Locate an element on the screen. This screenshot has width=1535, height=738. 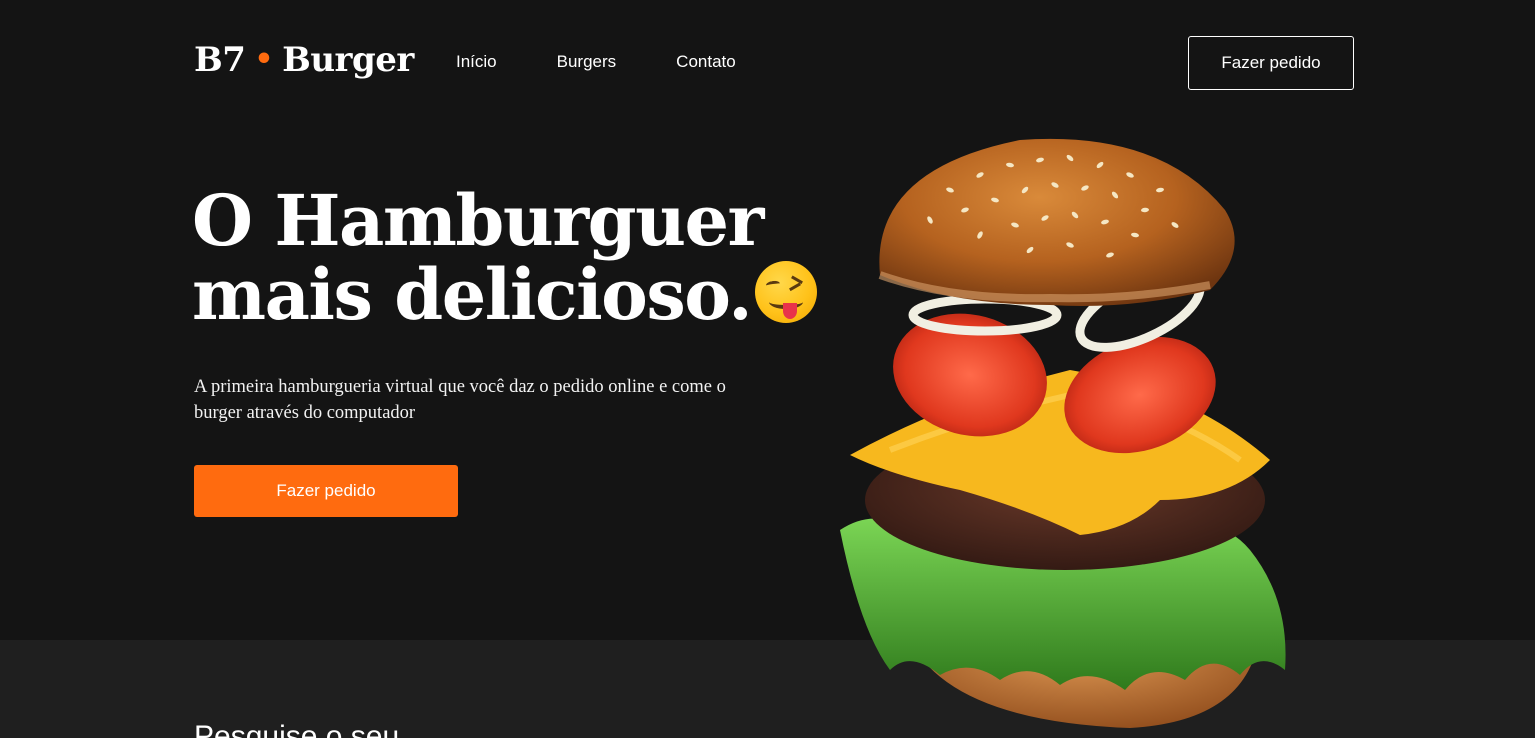
logo-text-burger: Burger is located at coordinates (348, 60).